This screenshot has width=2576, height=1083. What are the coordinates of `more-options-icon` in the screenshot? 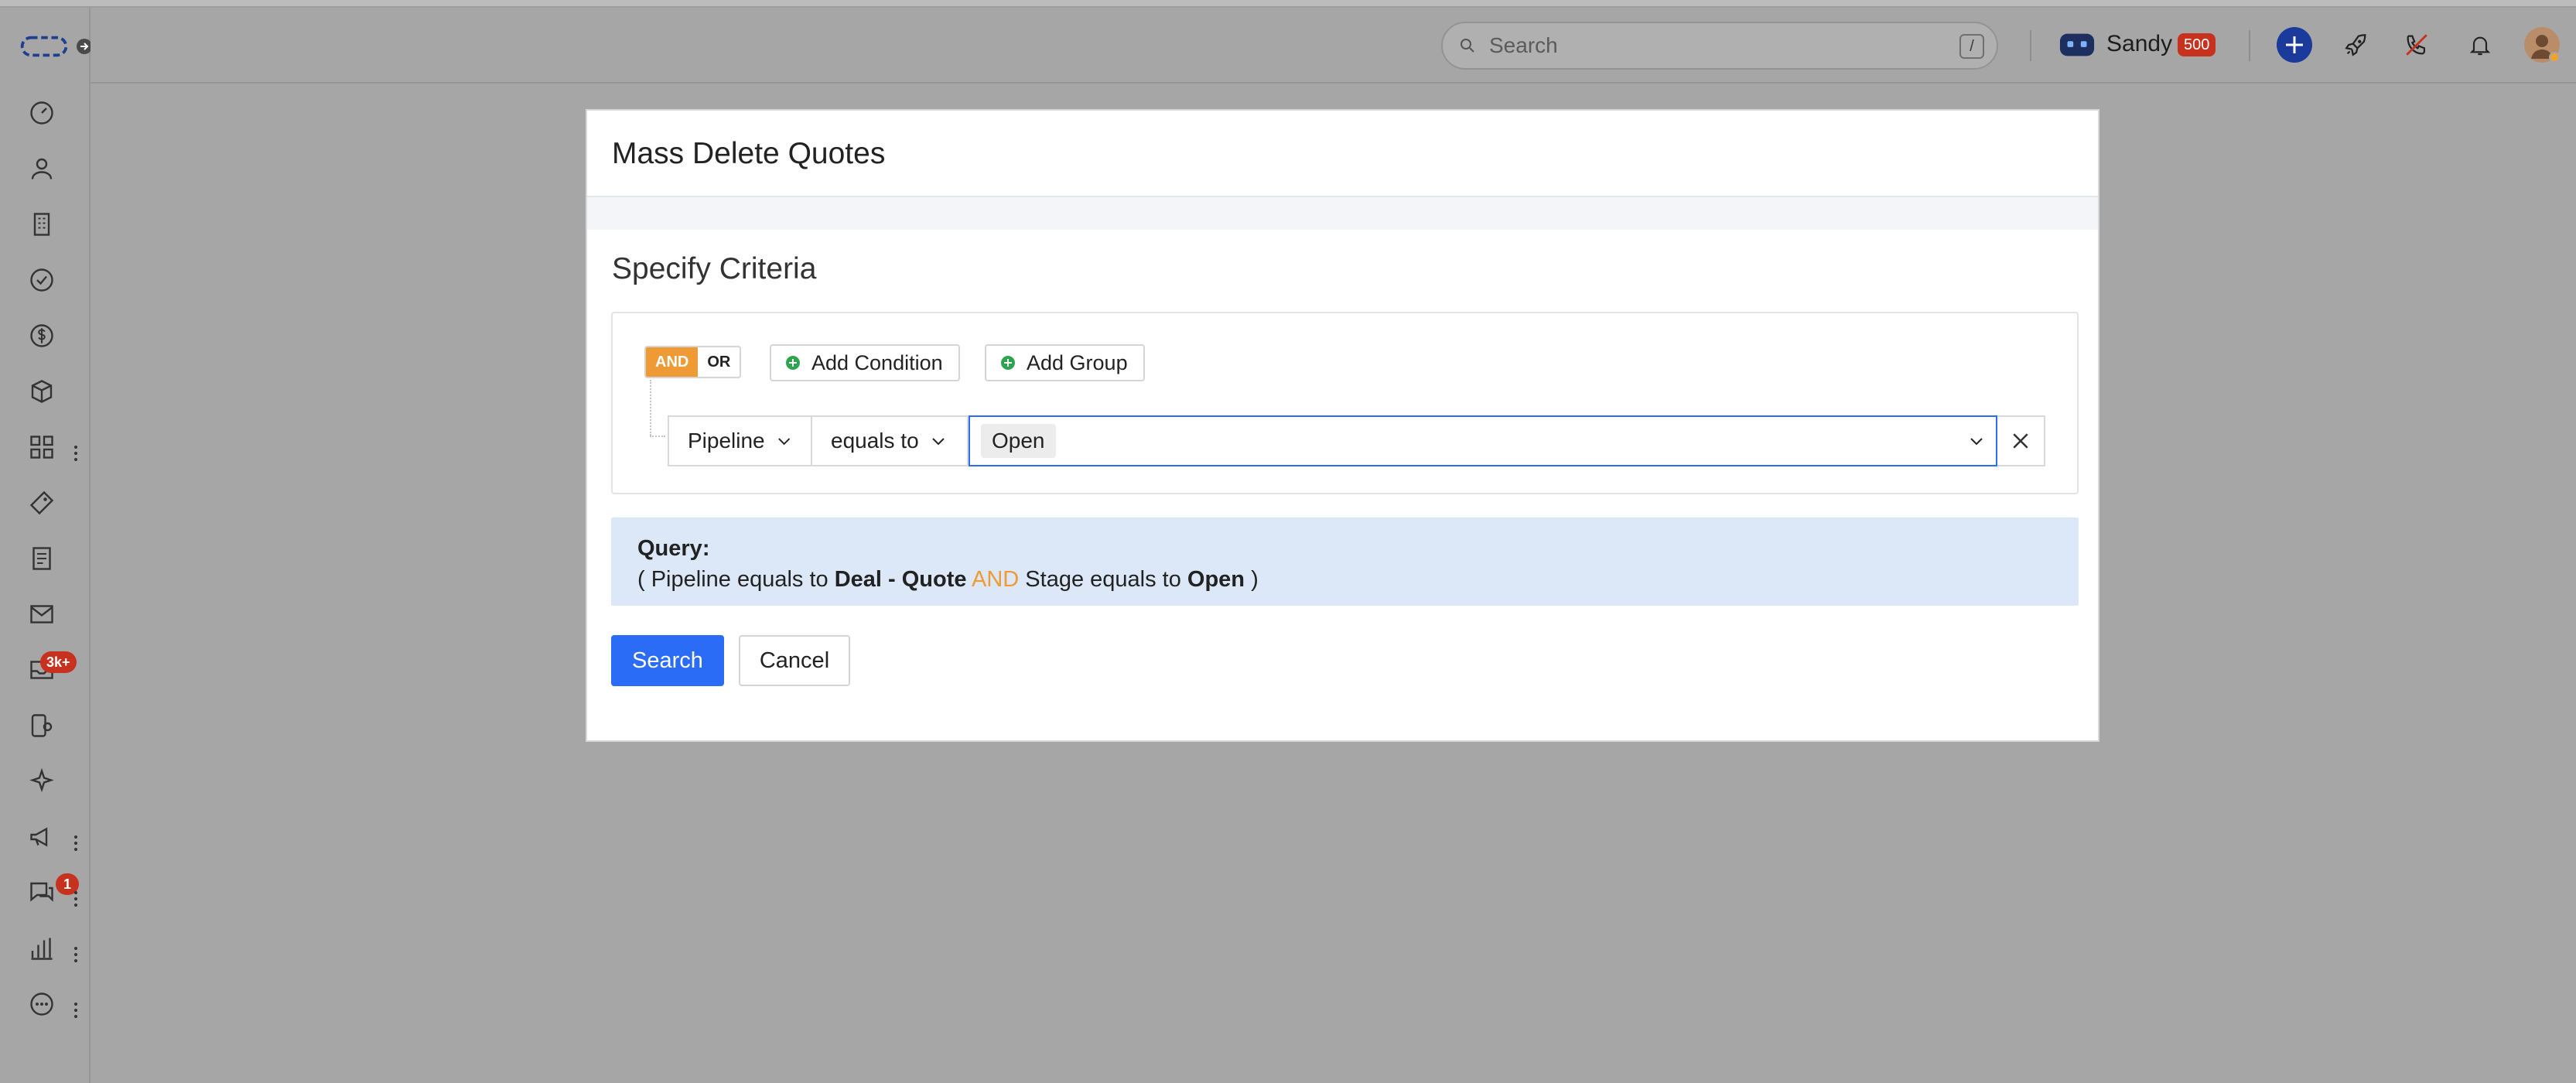 It's located at (41, 1005).